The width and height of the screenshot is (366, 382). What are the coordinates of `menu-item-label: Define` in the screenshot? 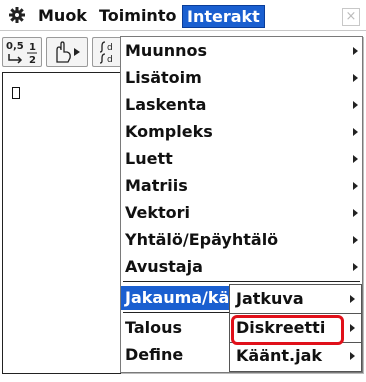 It's located at (154, 354).